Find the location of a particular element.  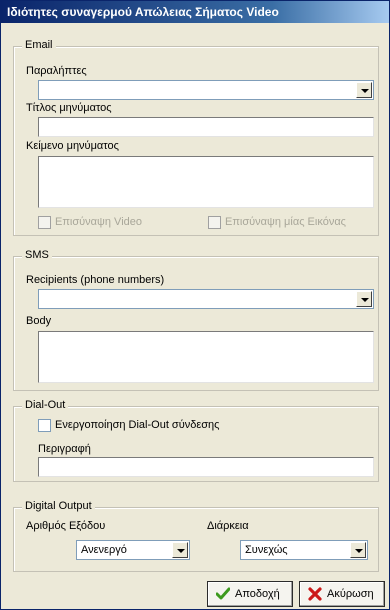

accept-button: Αποδοχή is located at coordinates (250, 594).